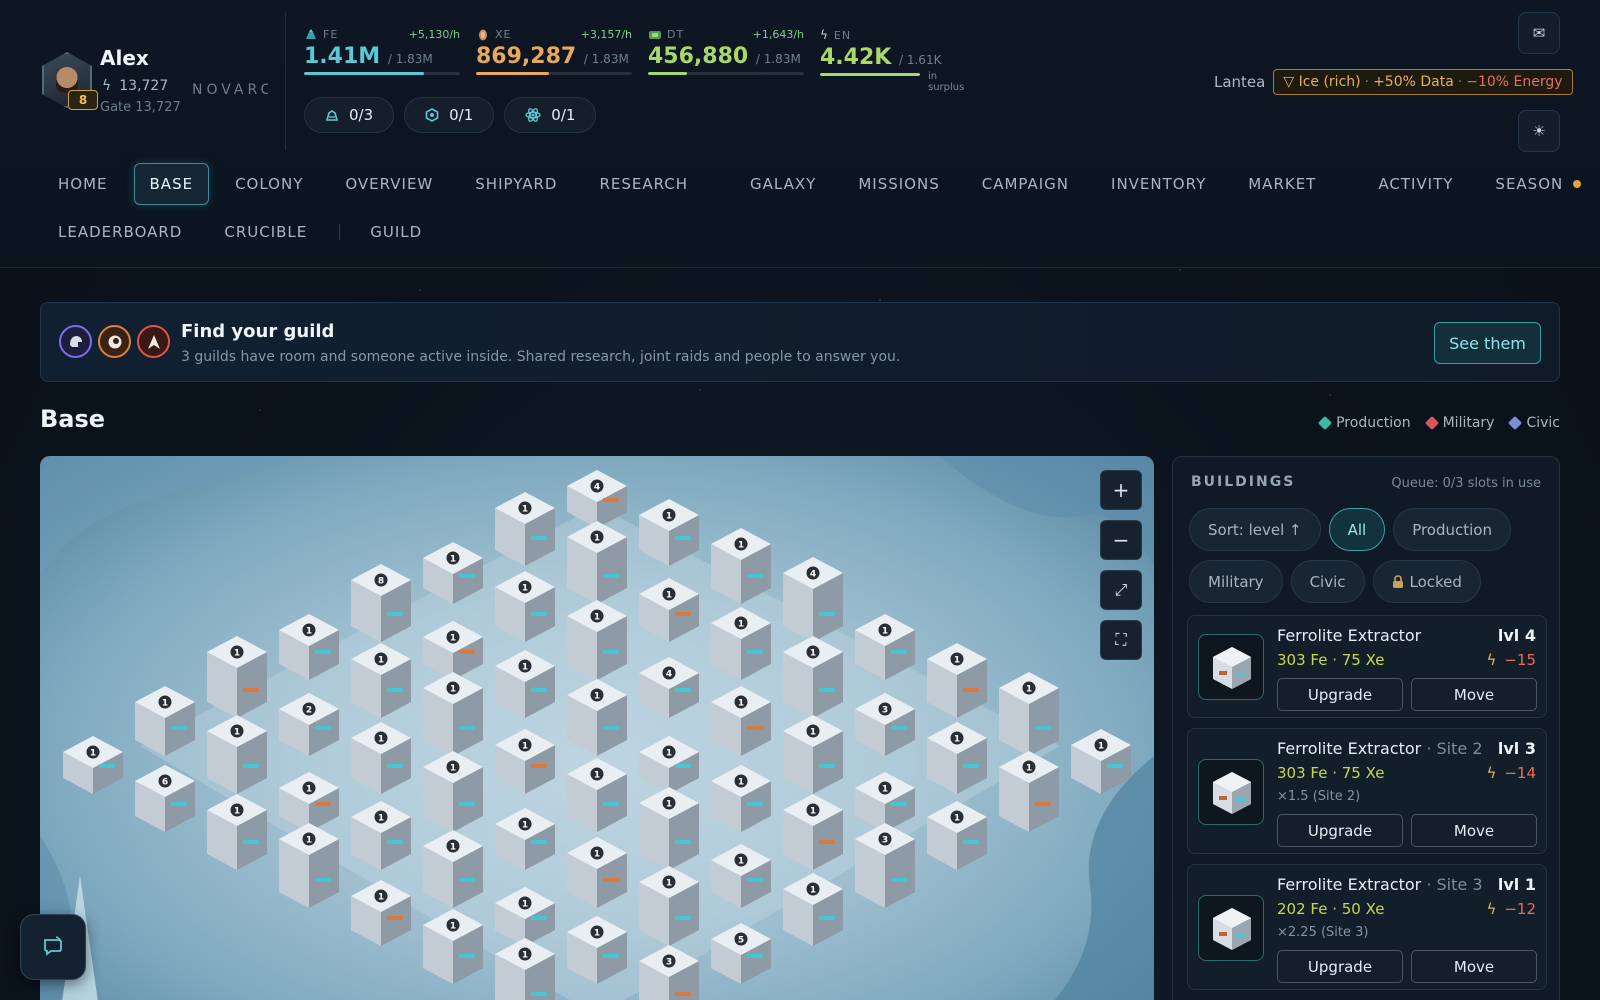 The height and width of the screenshot is (1000, 1600). I want to click on filter-production: Production, so click(1452, 529).